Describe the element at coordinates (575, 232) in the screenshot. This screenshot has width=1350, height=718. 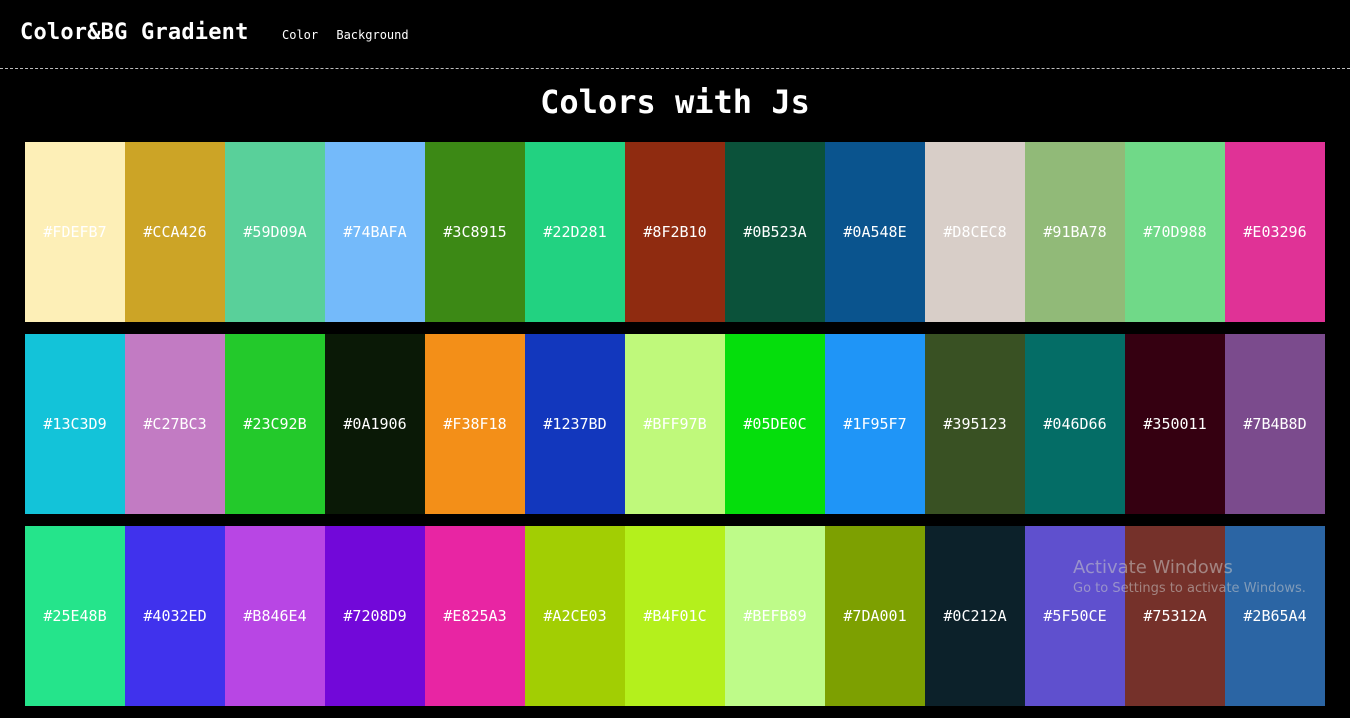
I see `color-swatch: #22D281` at that location.